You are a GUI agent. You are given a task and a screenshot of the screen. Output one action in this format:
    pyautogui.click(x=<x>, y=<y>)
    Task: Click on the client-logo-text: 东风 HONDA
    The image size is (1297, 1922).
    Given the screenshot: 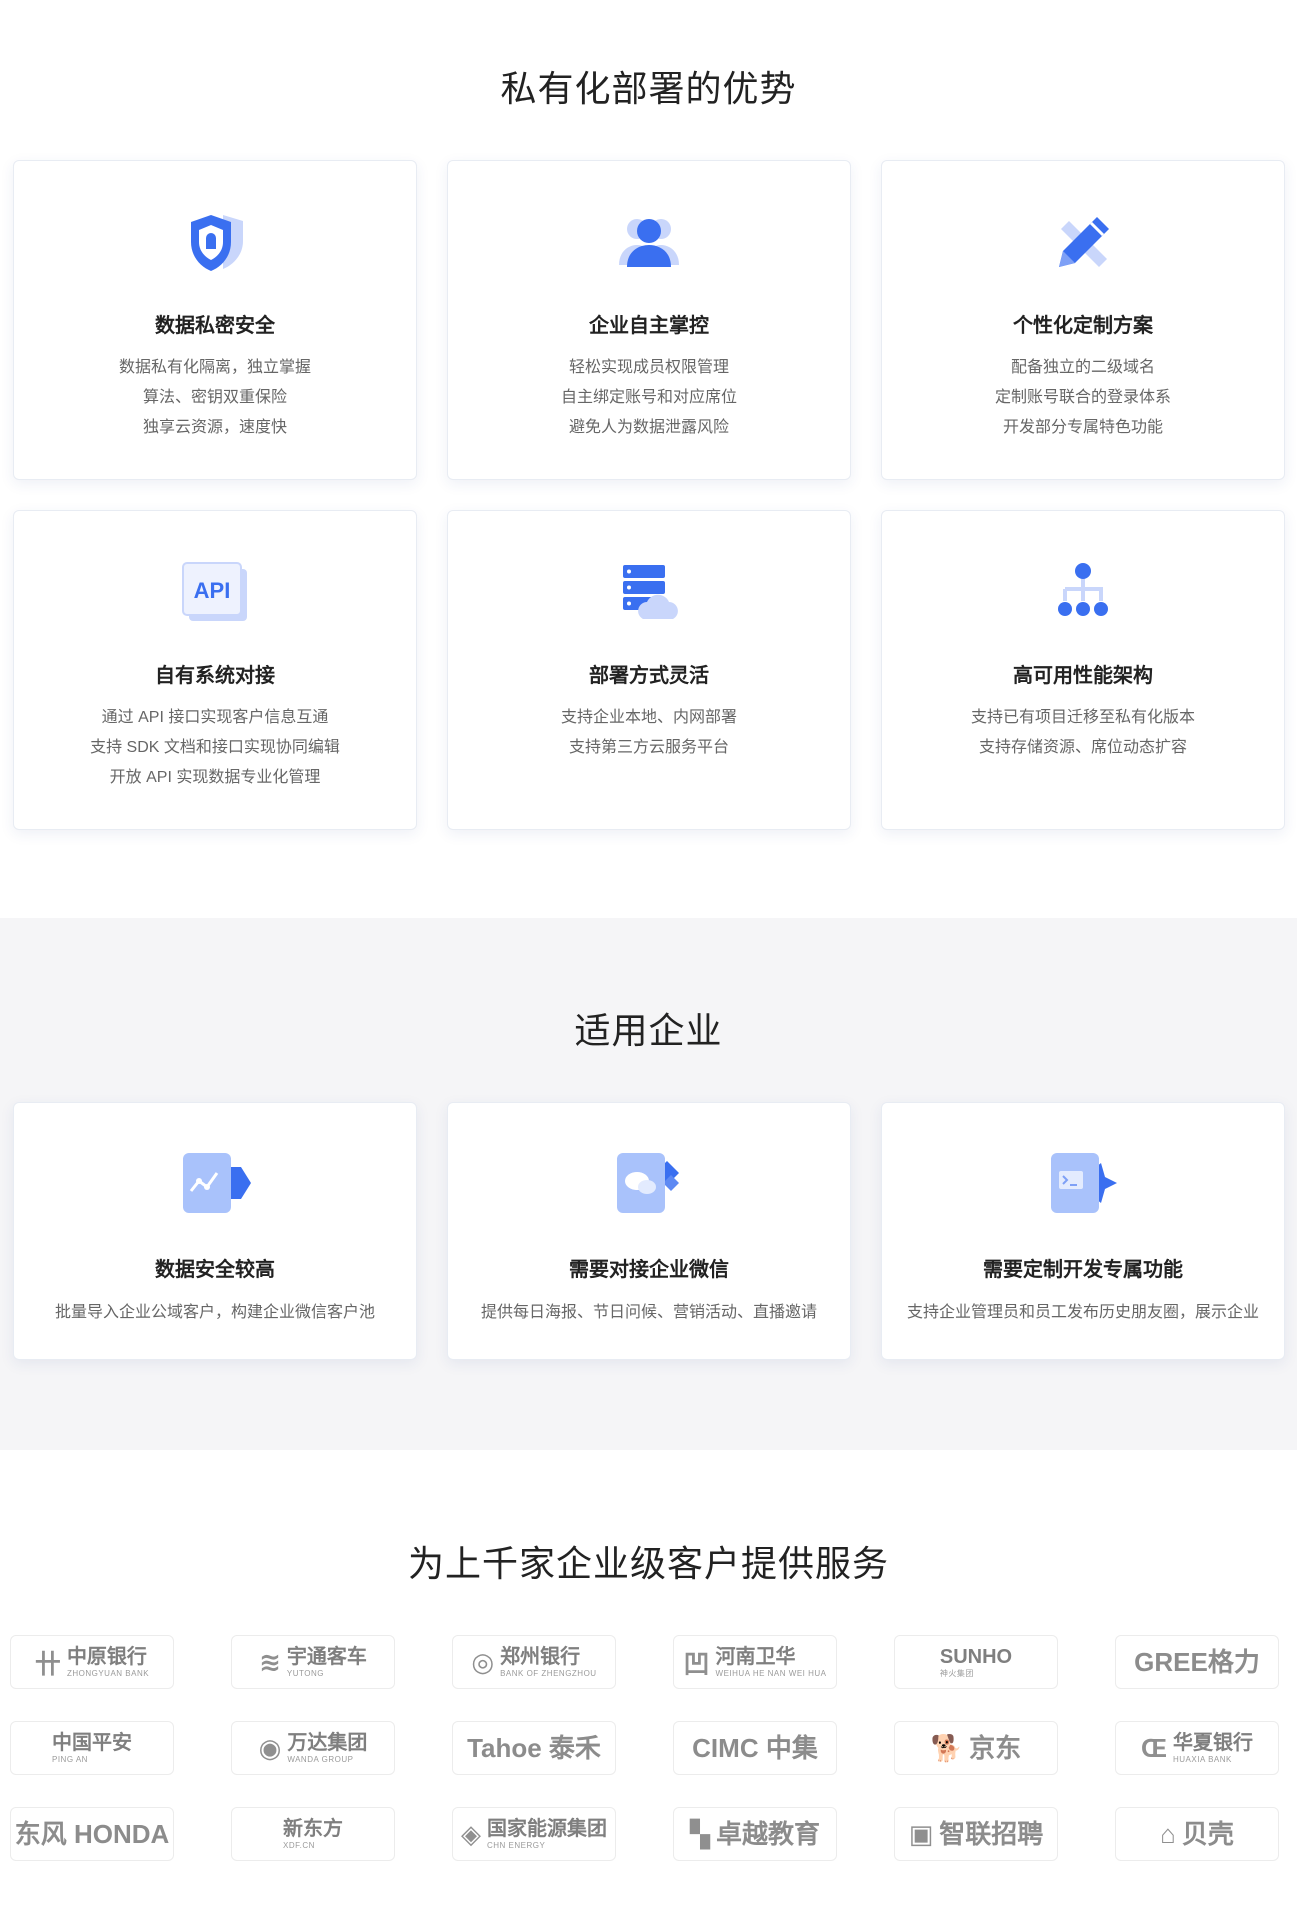 What is the action you would take?
    pyautogui.click(x=92, y=1834)
    